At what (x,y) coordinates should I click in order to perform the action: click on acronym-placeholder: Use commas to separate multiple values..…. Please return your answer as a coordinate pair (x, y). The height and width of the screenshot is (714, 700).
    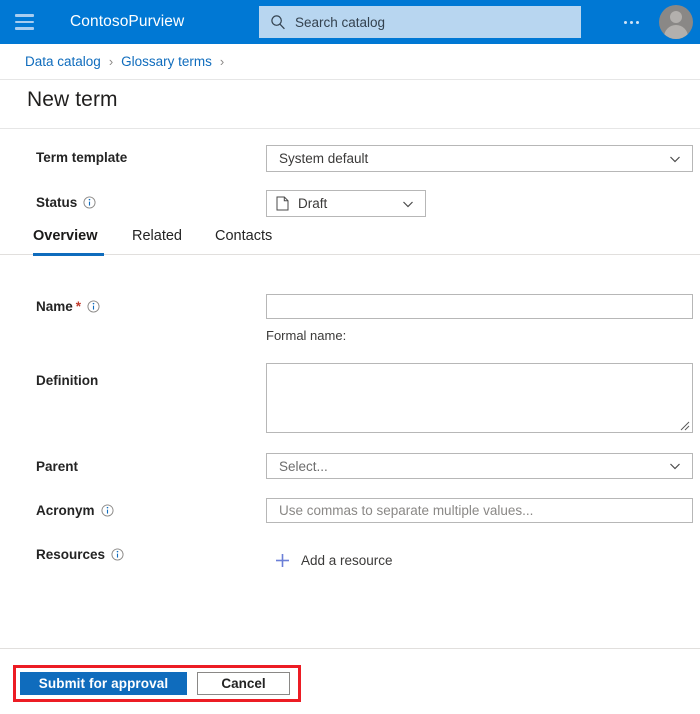
    Looking at the image, I should click on (406, 510).